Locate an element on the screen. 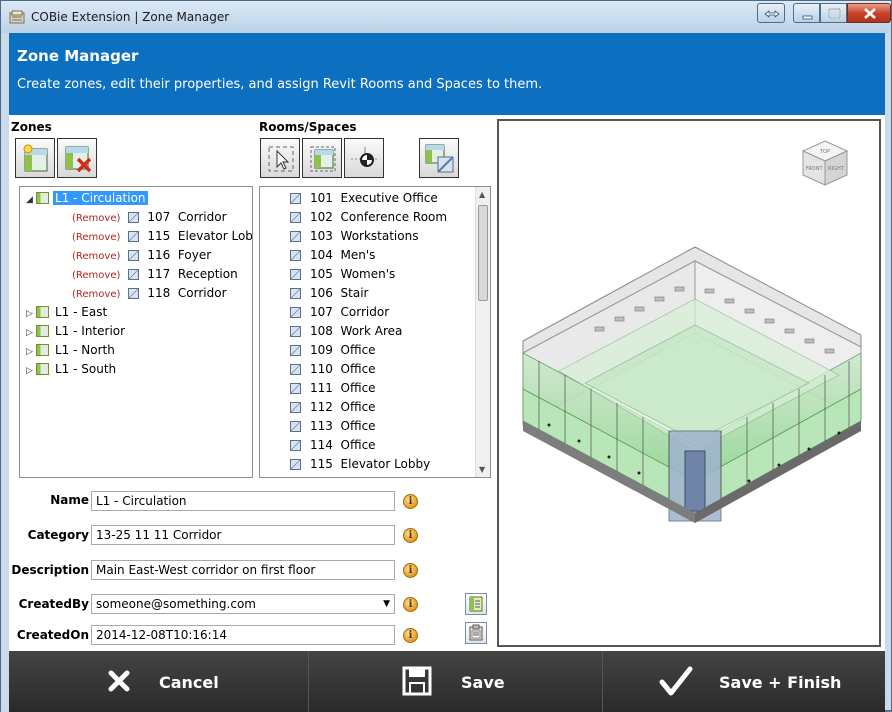 The width and height of the screenshot is (892, 712). scrollbar-thumb is located at coordinates (483, 253).